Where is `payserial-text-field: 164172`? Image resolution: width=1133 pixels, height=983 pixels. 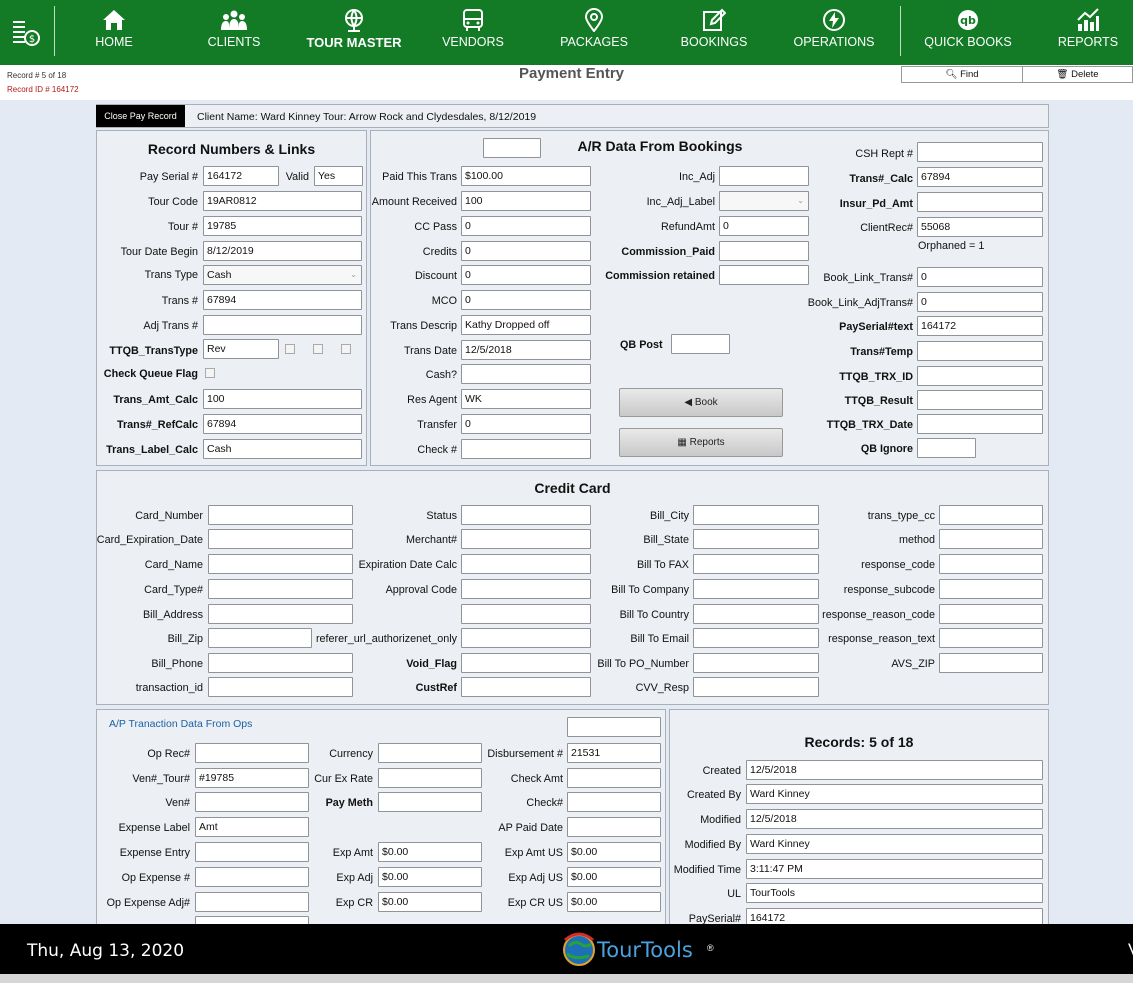 payserial-text-field: 164172 is located at coordinates (980, 326).